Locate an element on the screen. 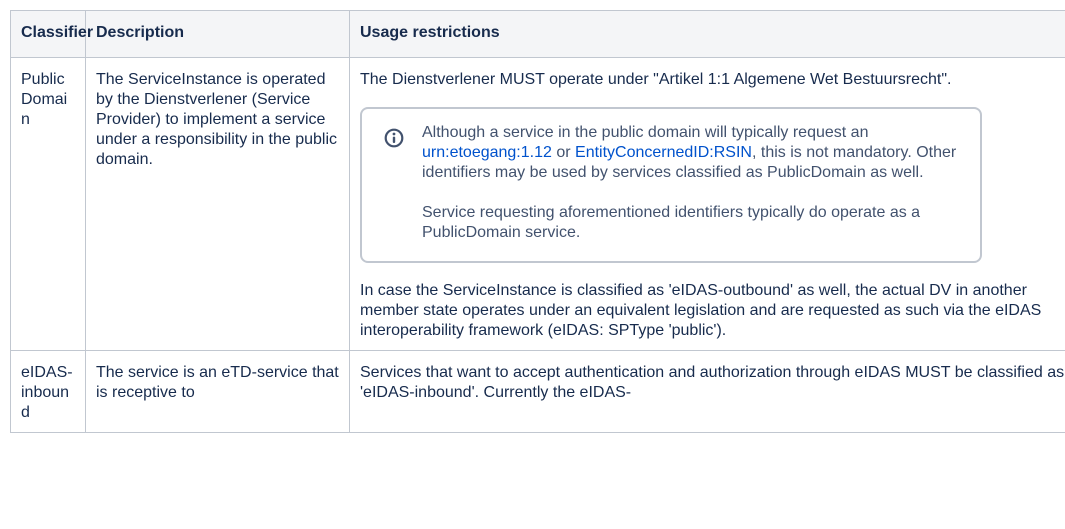 The image size is (1065, 529). cell-classifier: PublicDomain is located at coordinates (48, 204).